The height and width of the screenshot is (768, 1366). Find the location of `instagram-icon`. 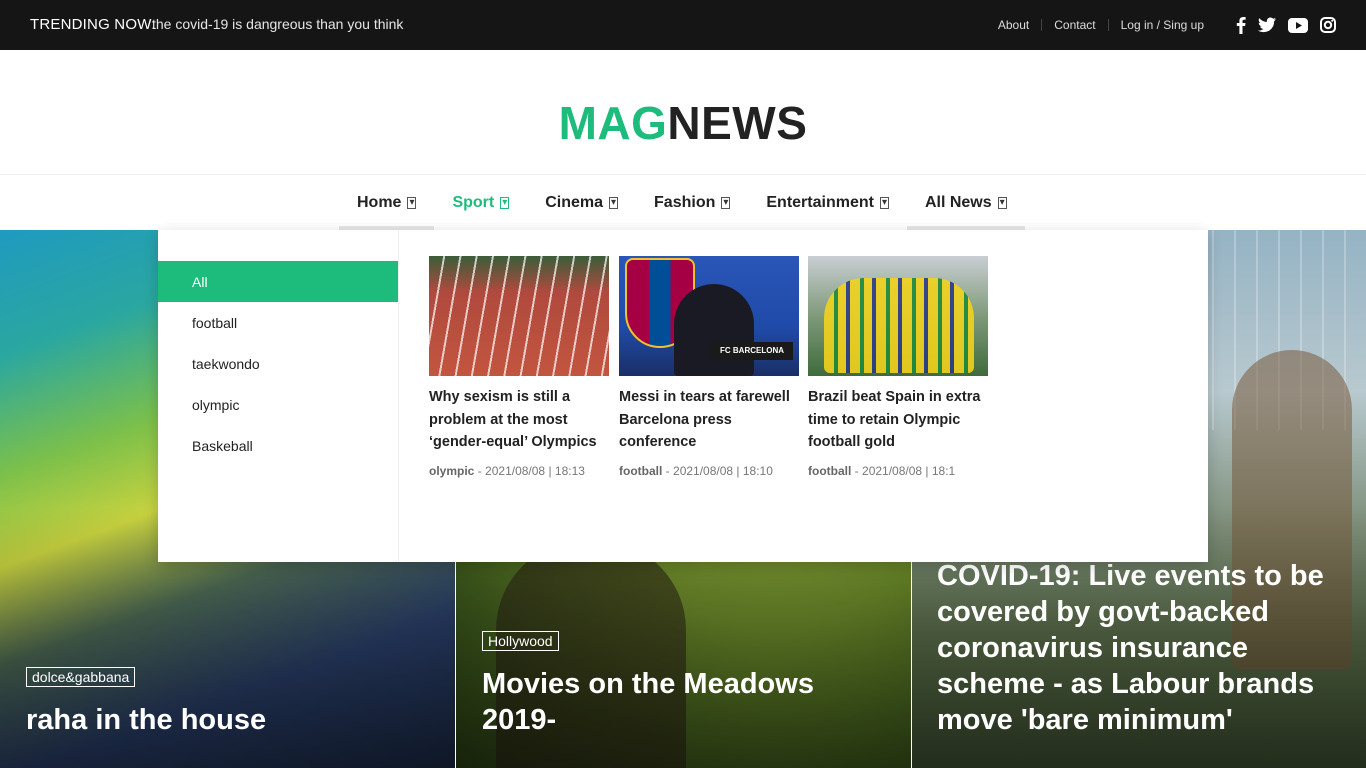

instagram-icon is located at coordinates (1328, 25).